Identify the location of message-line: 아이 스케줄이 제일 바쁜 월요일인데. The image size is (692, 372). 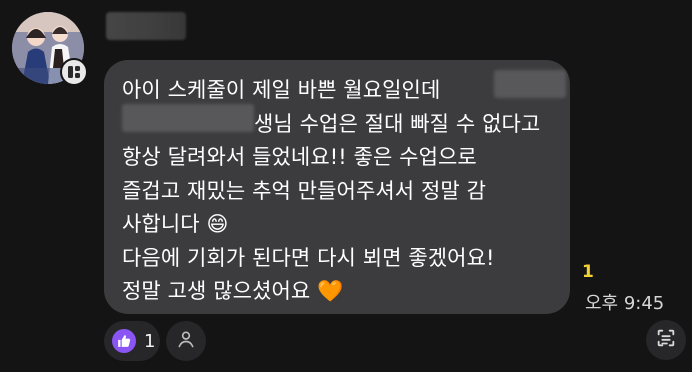
(281, 90).